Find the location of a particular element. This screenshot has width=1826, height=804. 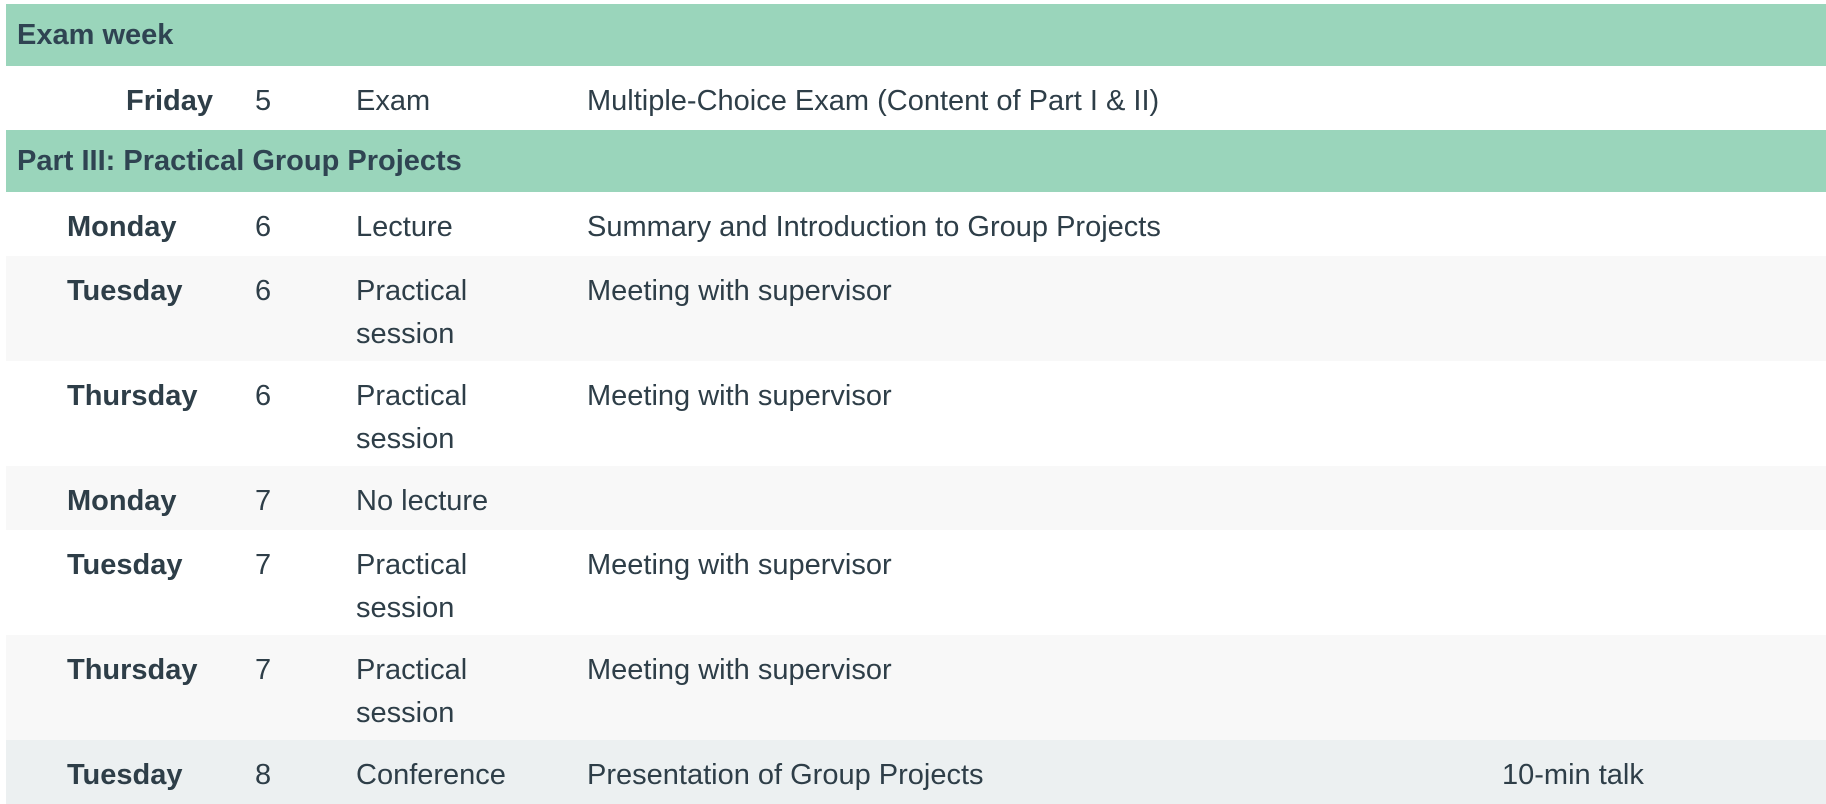

type-cell: No lecture is located at coordinates (422, 501).